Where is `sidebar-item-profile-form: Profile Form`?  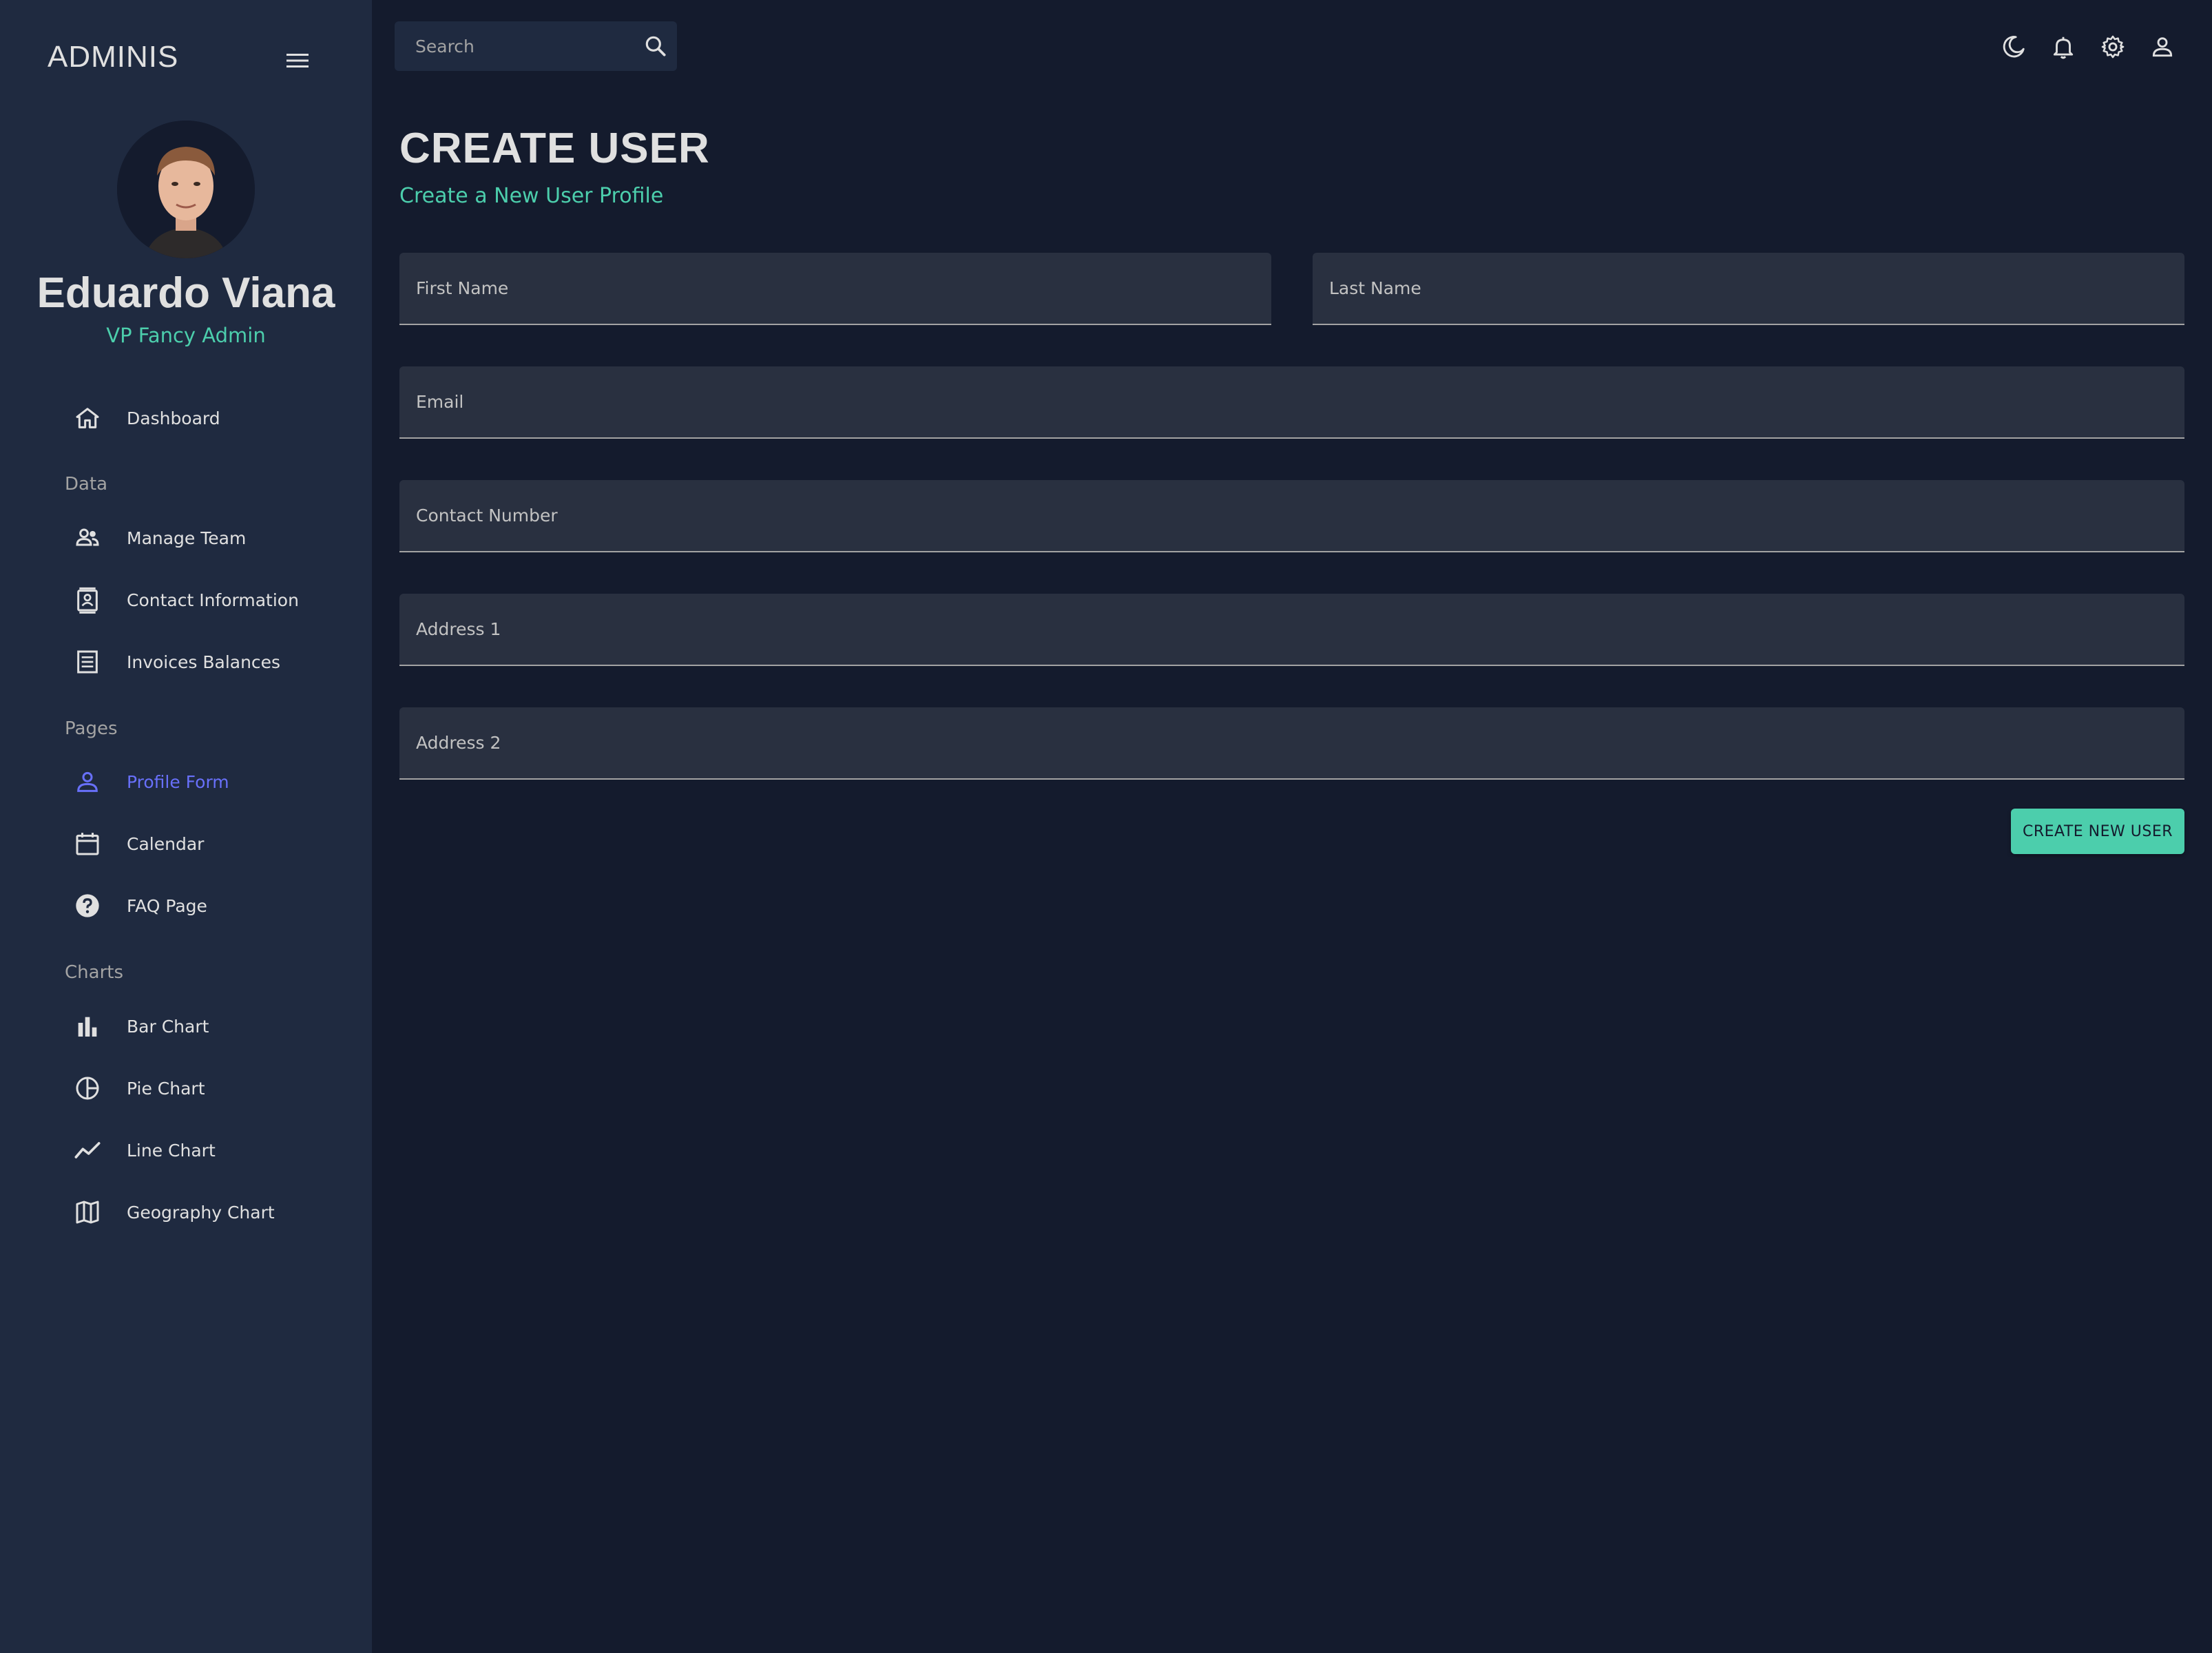
sidebar-item-profile-form: Profile Form is located at coordinates (149, 781).